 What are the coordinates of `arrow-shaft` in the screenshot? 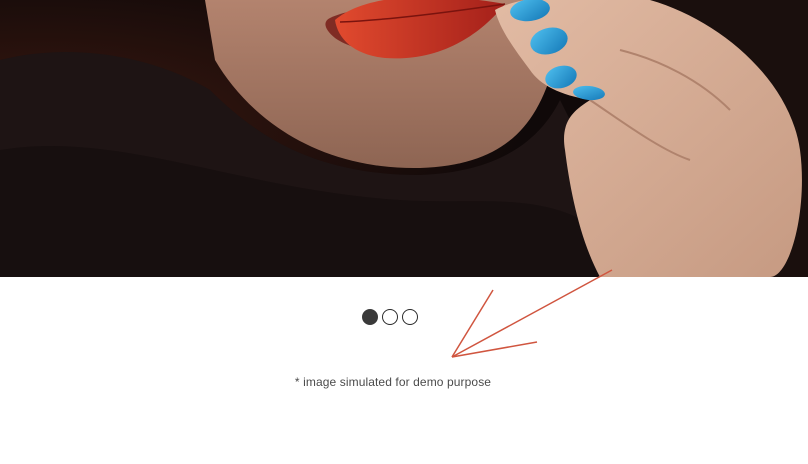 It's located at (532, 313).